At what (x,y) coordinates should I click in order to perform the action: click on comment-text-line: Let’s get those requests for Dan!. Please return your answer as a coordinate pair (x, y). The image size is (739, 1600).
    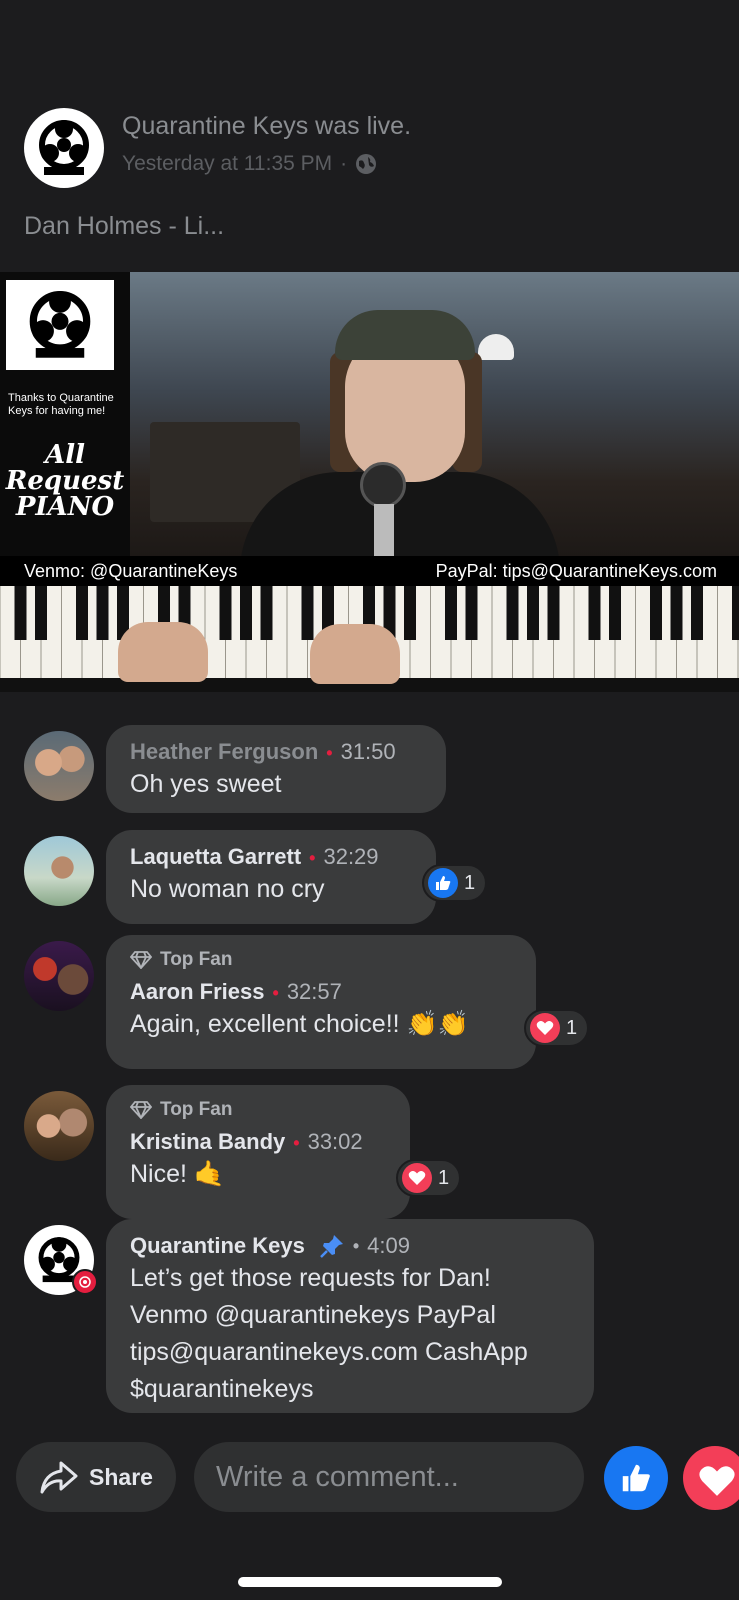
    Looking at the image, I should click on (310, 1278).